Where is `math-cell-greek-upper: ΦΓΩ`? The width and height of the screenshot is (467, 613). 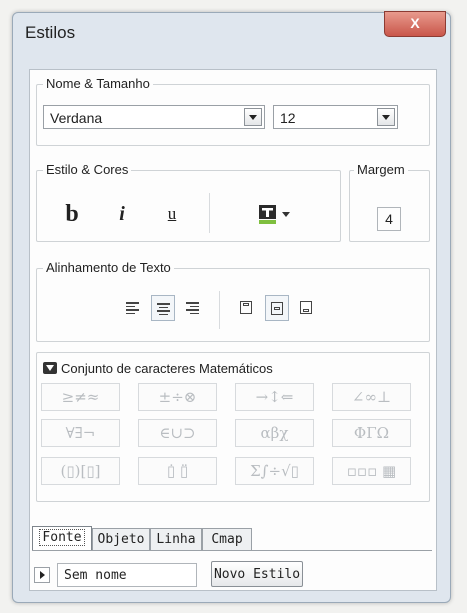 math-cell-greek-upper: ΦΓΩ is located at coordinates (371, 433).